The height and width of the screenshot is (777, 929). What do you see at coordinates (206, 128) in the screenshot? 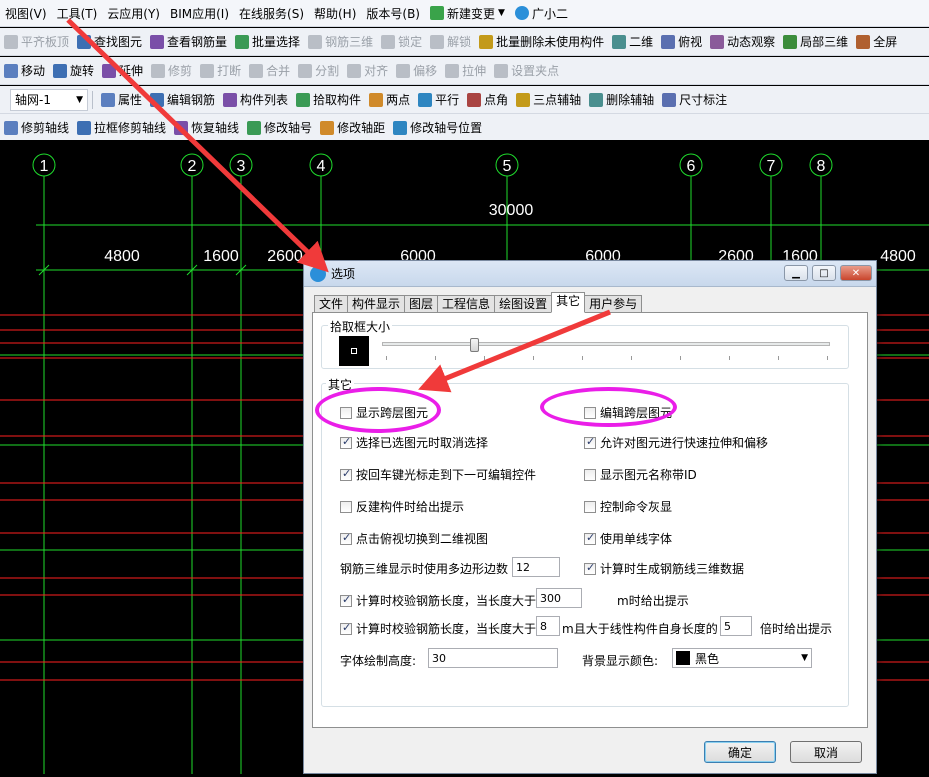
I see `toolbar4-tool-2: 恢复轴线` at bounding box center [206, 128].